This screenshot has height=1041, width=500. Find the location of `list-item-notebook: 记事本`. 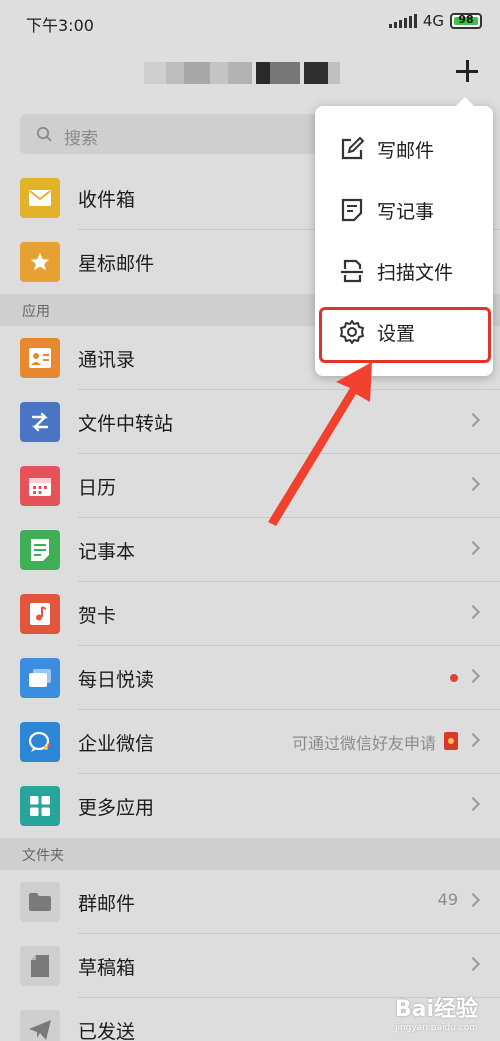

list-item-notebook: 记事本 is located at coordinates (250, 550).